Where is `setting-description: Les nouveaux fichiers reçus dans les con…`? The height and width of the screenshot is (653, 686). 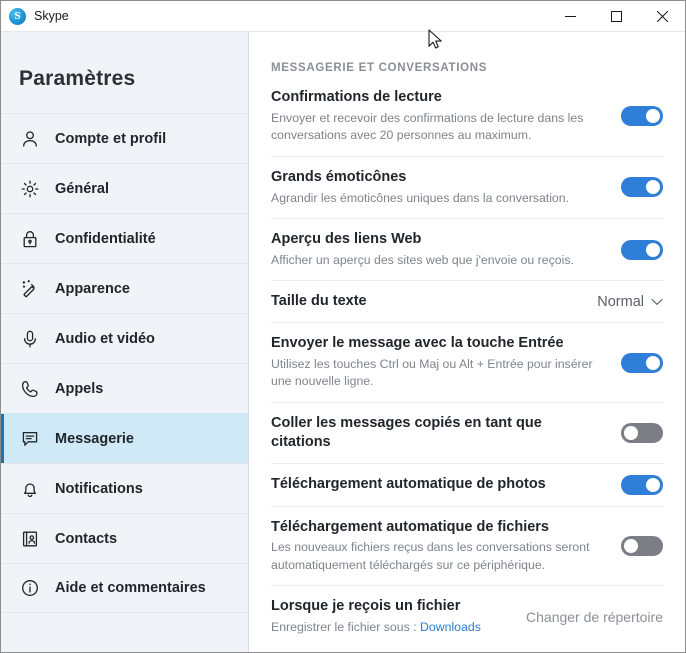
setting-description: Les nouveaux fichiers reçus dans les con… is located at coordinates (430, 556).